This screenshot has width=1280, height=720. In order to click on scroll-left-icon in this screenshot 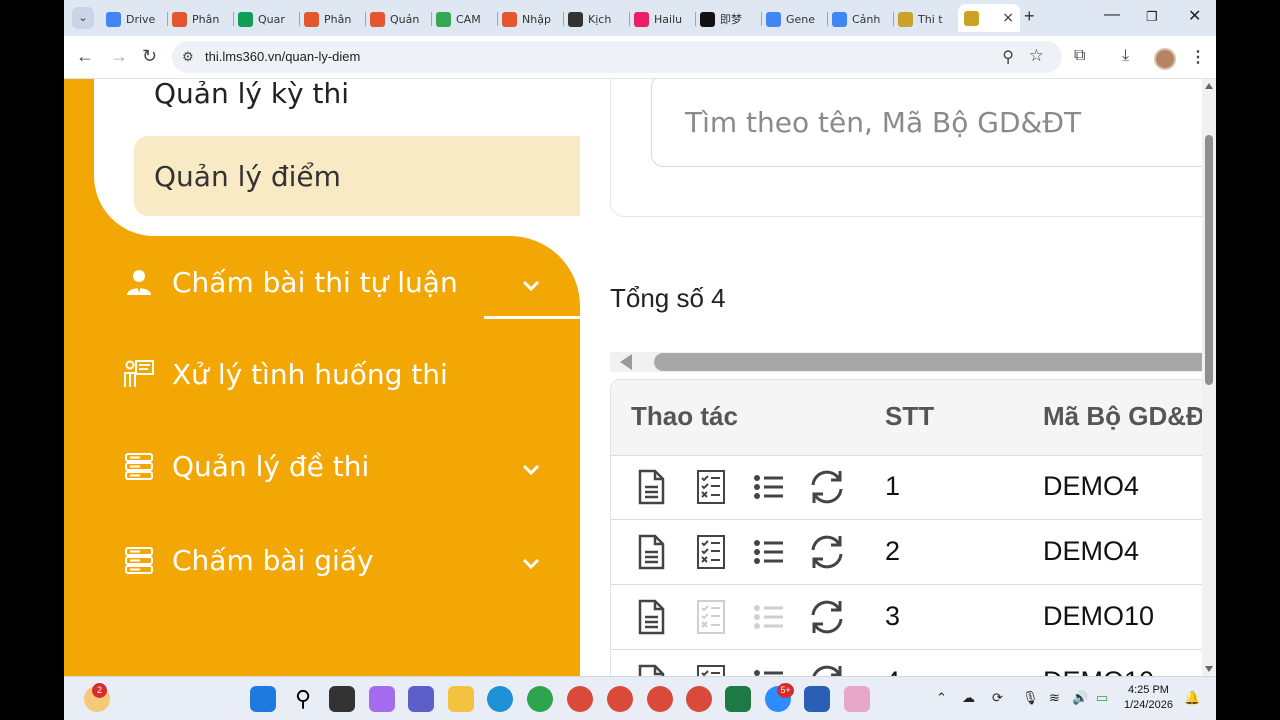, I will do `click(626, 362)`.